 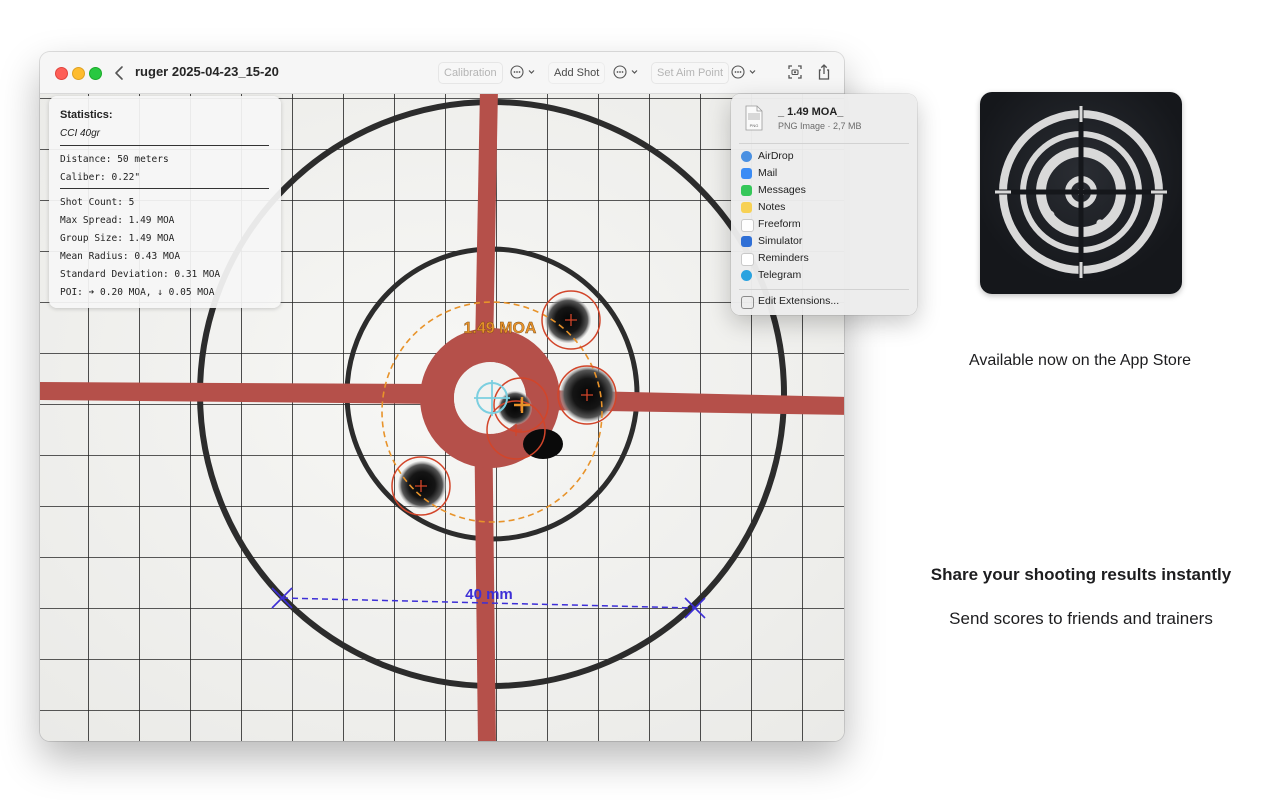 I want to click on max-spread-stat: Max Spread: 1.49 MOA, so click(x=117, y=220).